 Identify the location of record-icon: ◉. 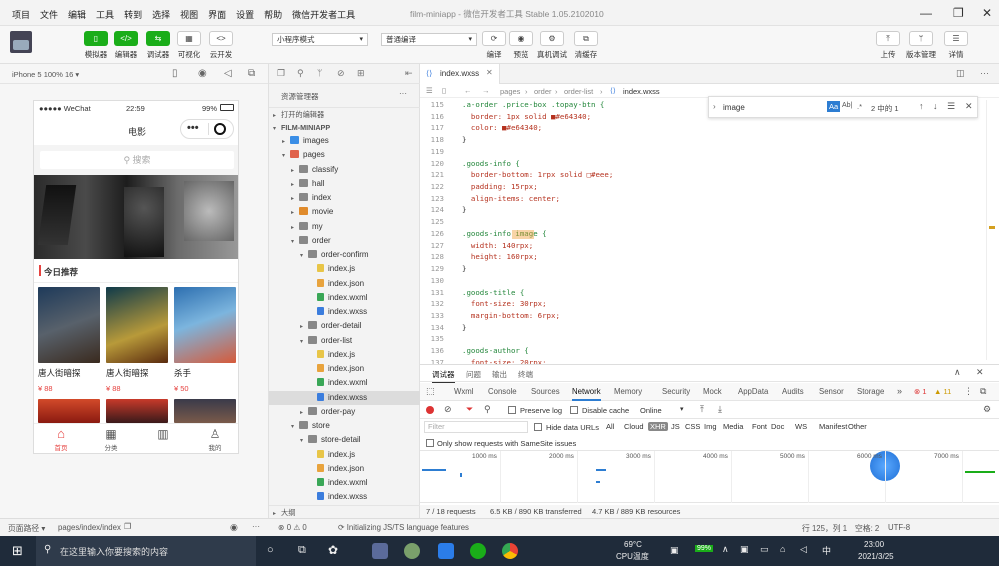
(202, 73).